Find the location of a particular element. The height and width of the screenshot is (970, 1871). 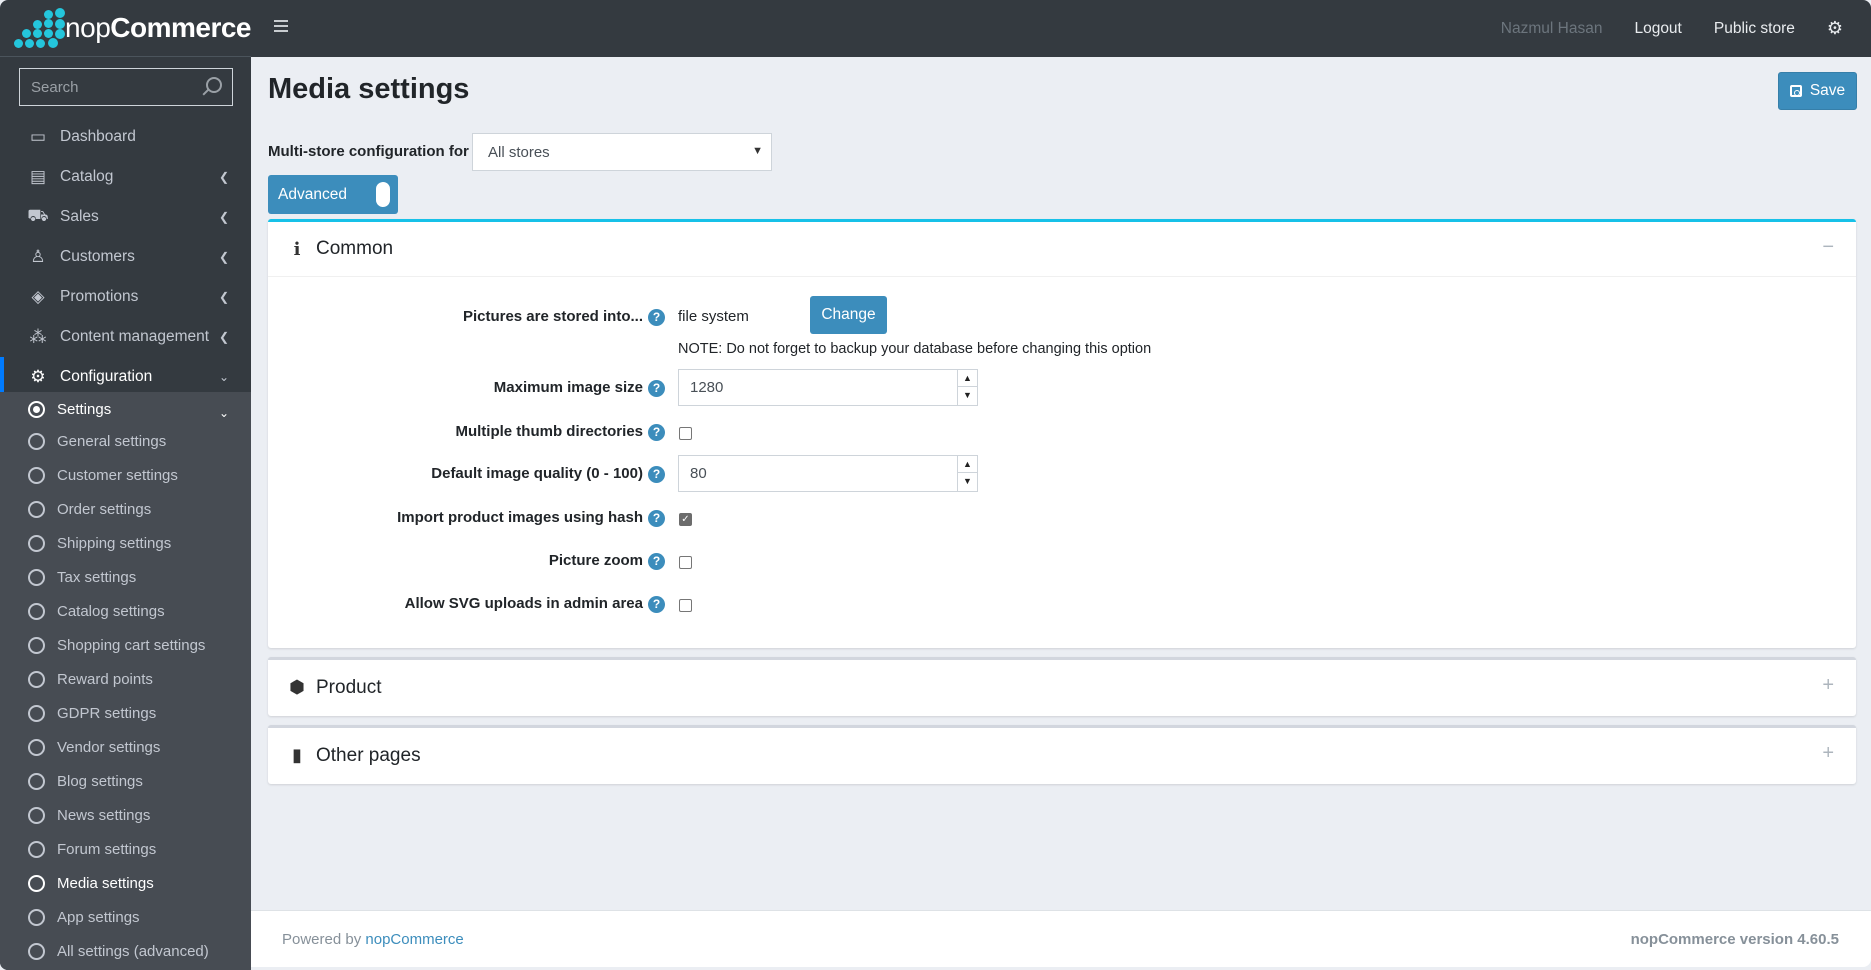

sidebar-item-label: Content management is located at coordinates (135, 336).